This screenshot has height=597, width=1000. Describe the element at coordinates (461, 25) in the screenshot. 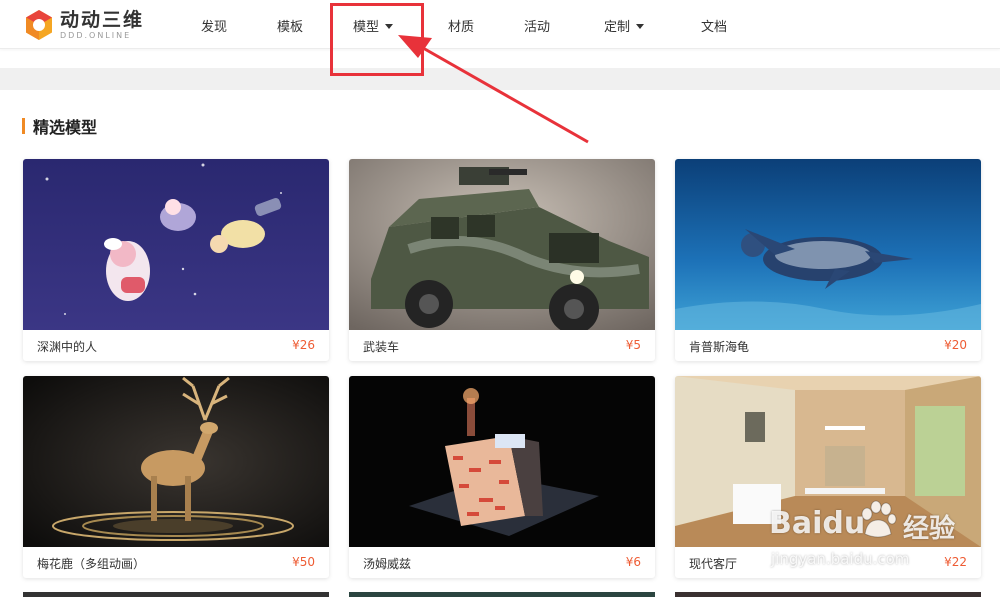

I see `nav-item-materials: 材质` at that location.